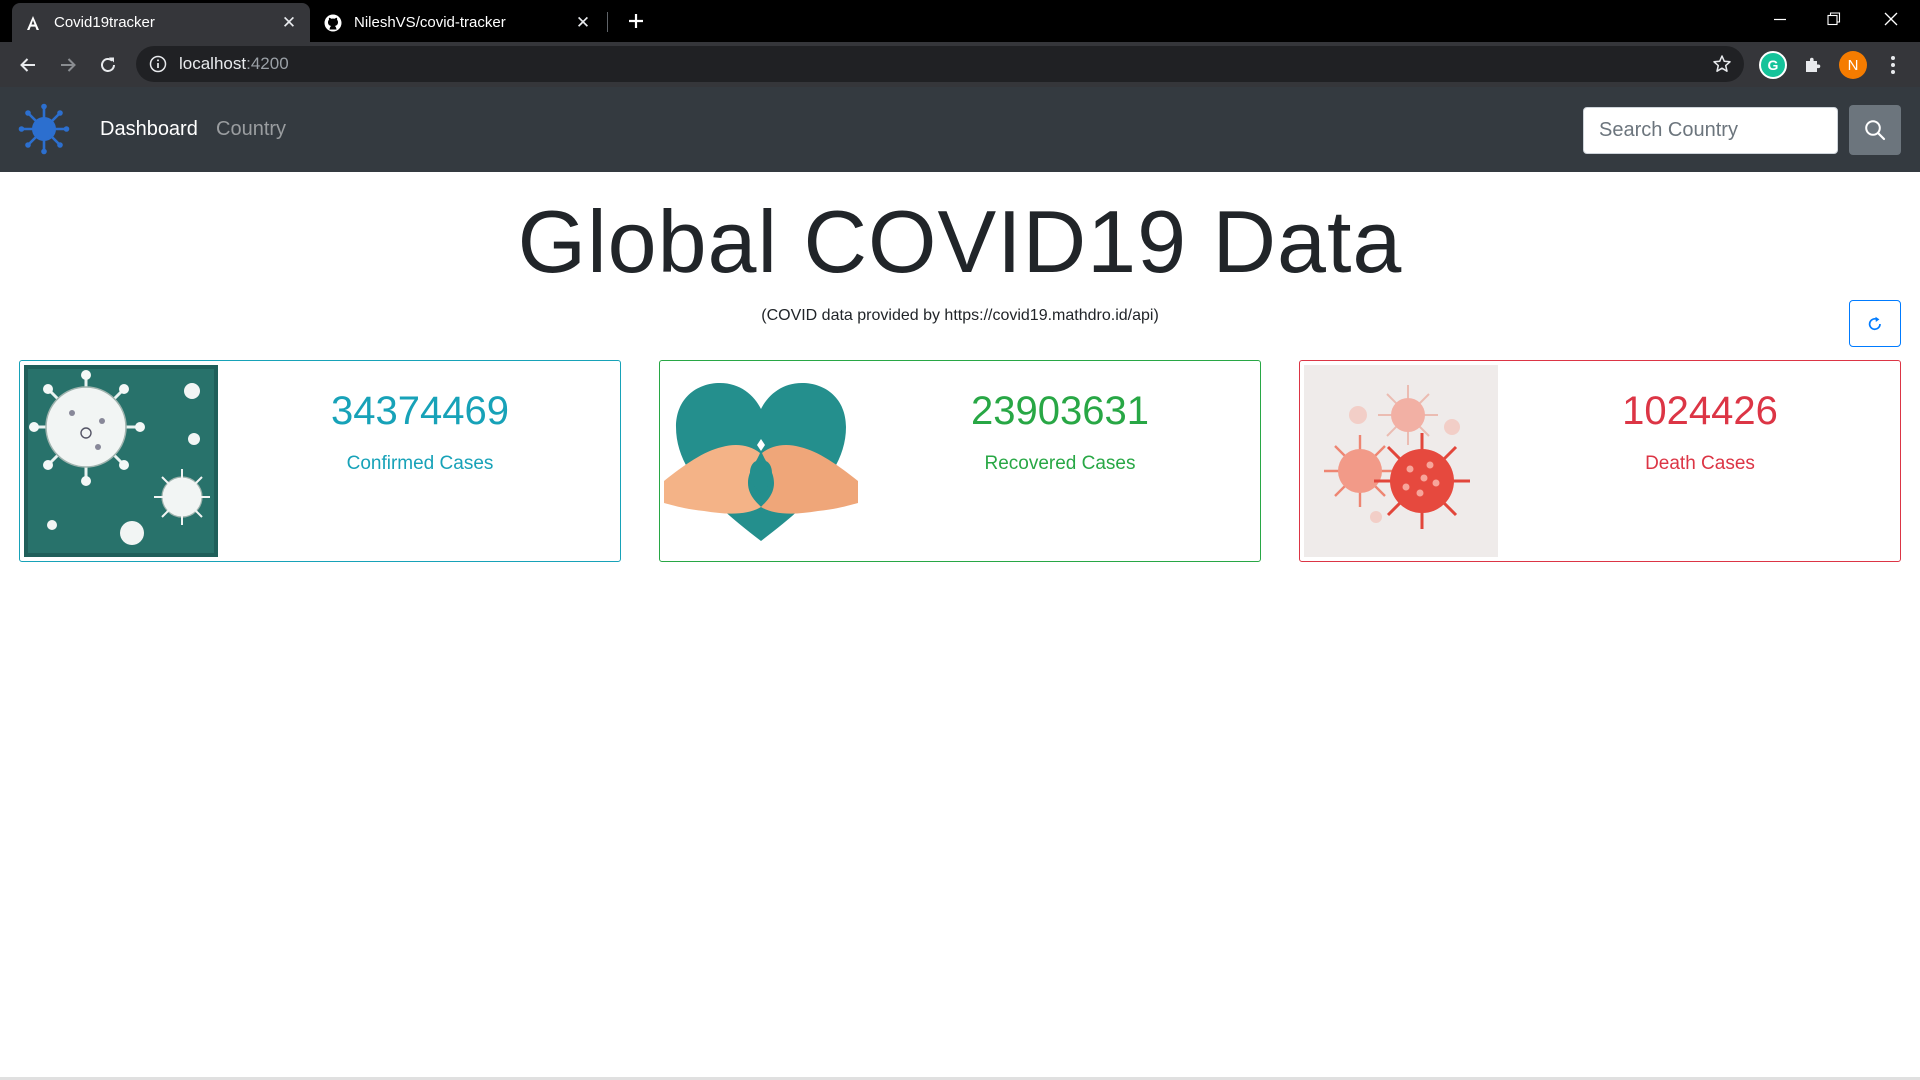 The height and width of the screenshot is (1080, 1920). I want to click on kebab-menu-icon, so click(1893, 65).